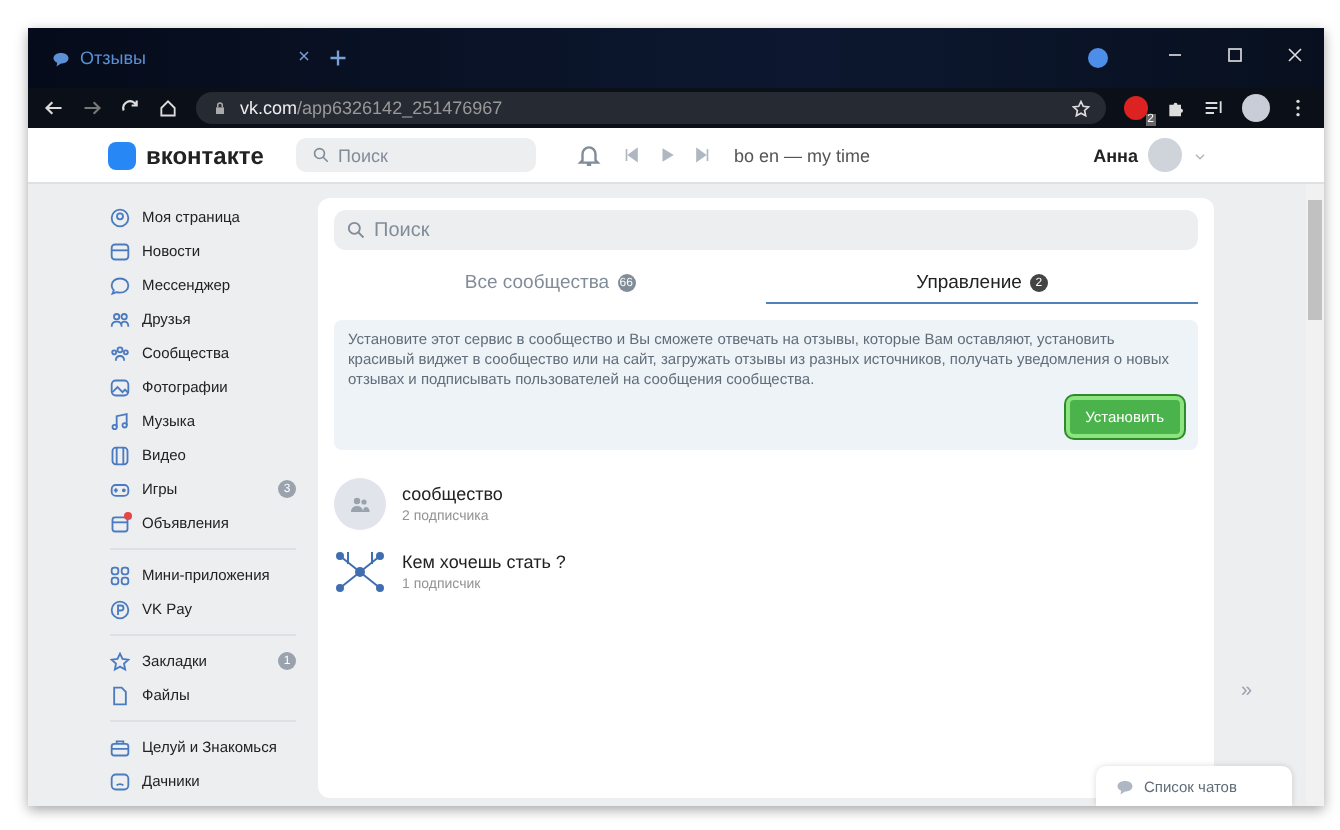  Describe the element at coordinates (1294, 55) in the screenshot. I see `close-icon` at that location.